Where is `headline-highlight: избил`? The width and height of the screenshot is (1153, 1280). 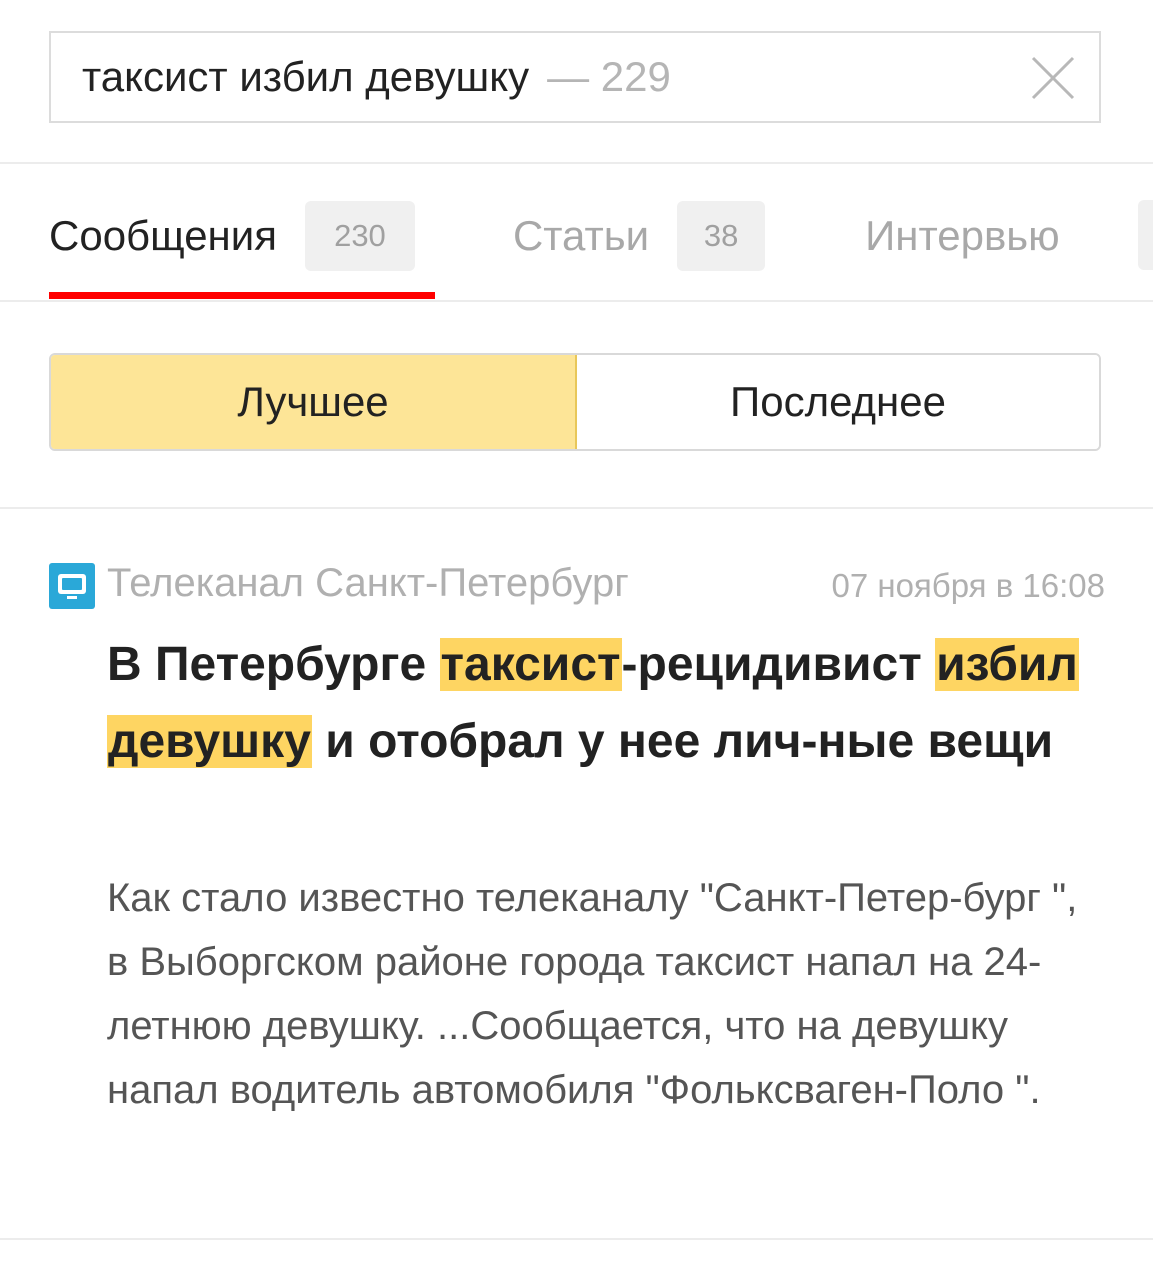 headline-highlight: избил is located at coordinates (1007, 664).